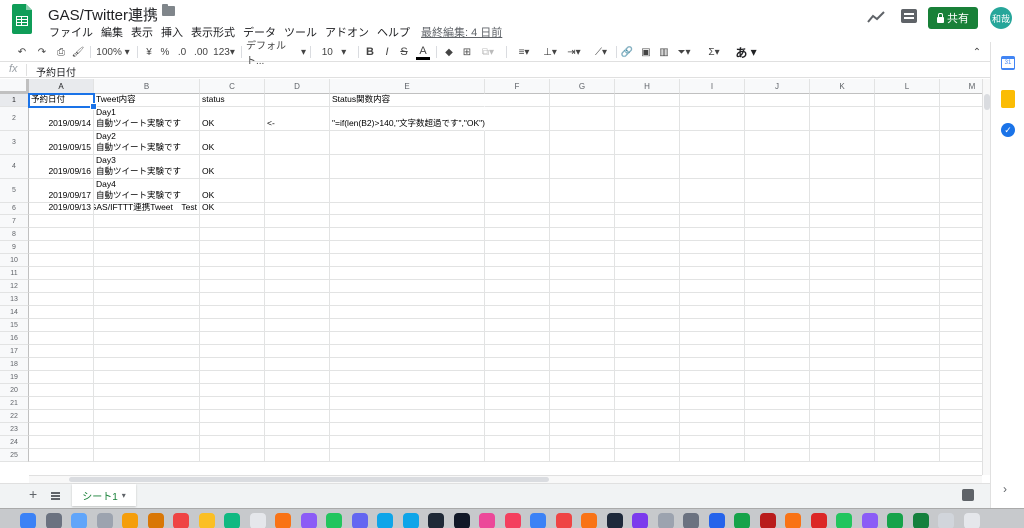 The height and width of the screenshot is (528, 1024). Describe the element at coordinates (601, 52) in the screenshot. I see `text-rotation-icon: ⟋▾` at that location.